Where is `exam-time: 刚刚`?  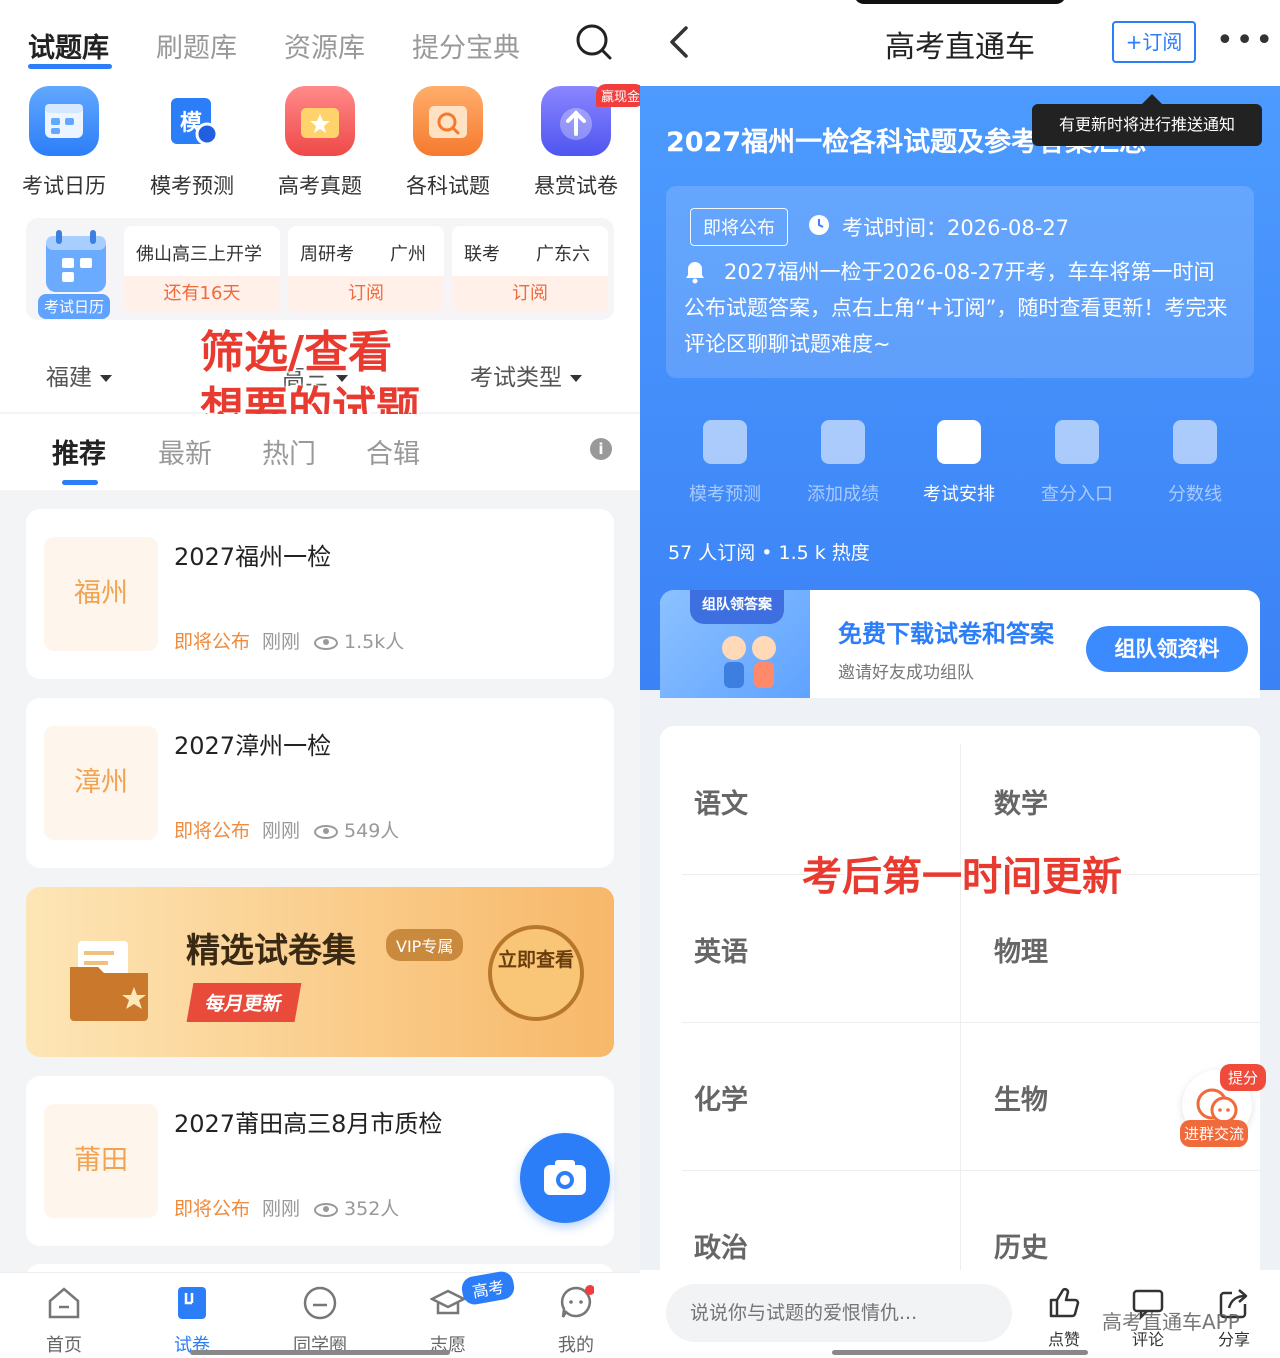
exam-time: 刚刚 is located at coordinates (281, 1209).